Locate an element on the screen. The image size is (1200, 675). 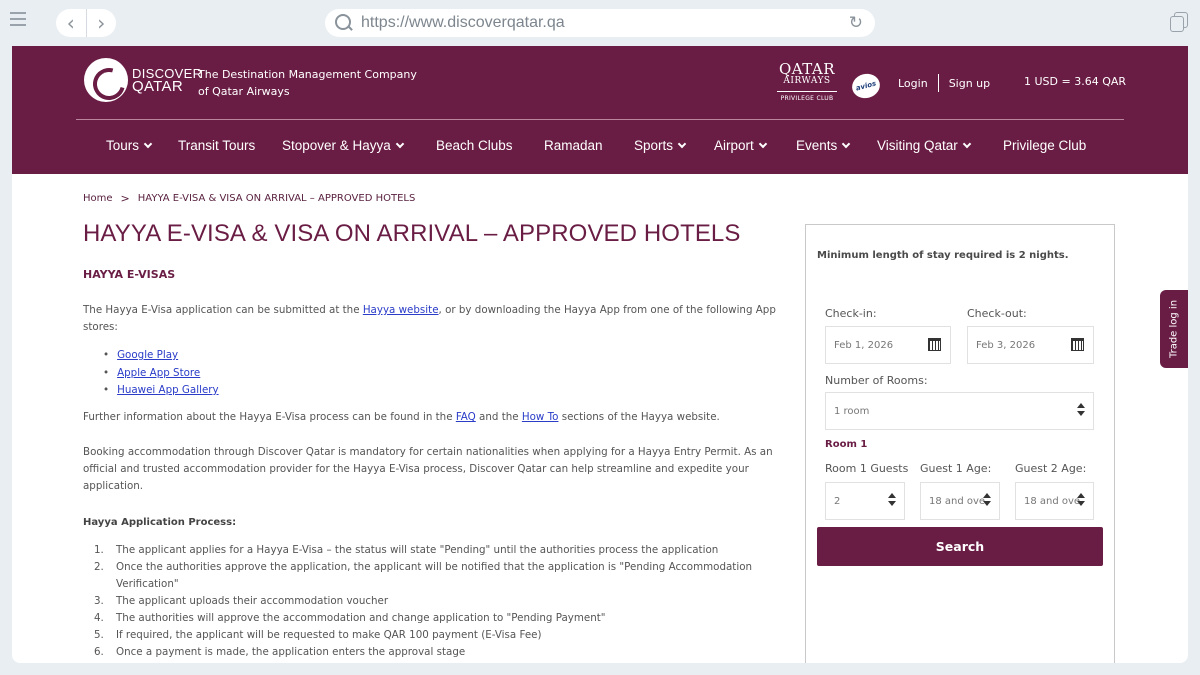
nav-item-transit-tours: Transit Tours is located at coordinates (216, 145).